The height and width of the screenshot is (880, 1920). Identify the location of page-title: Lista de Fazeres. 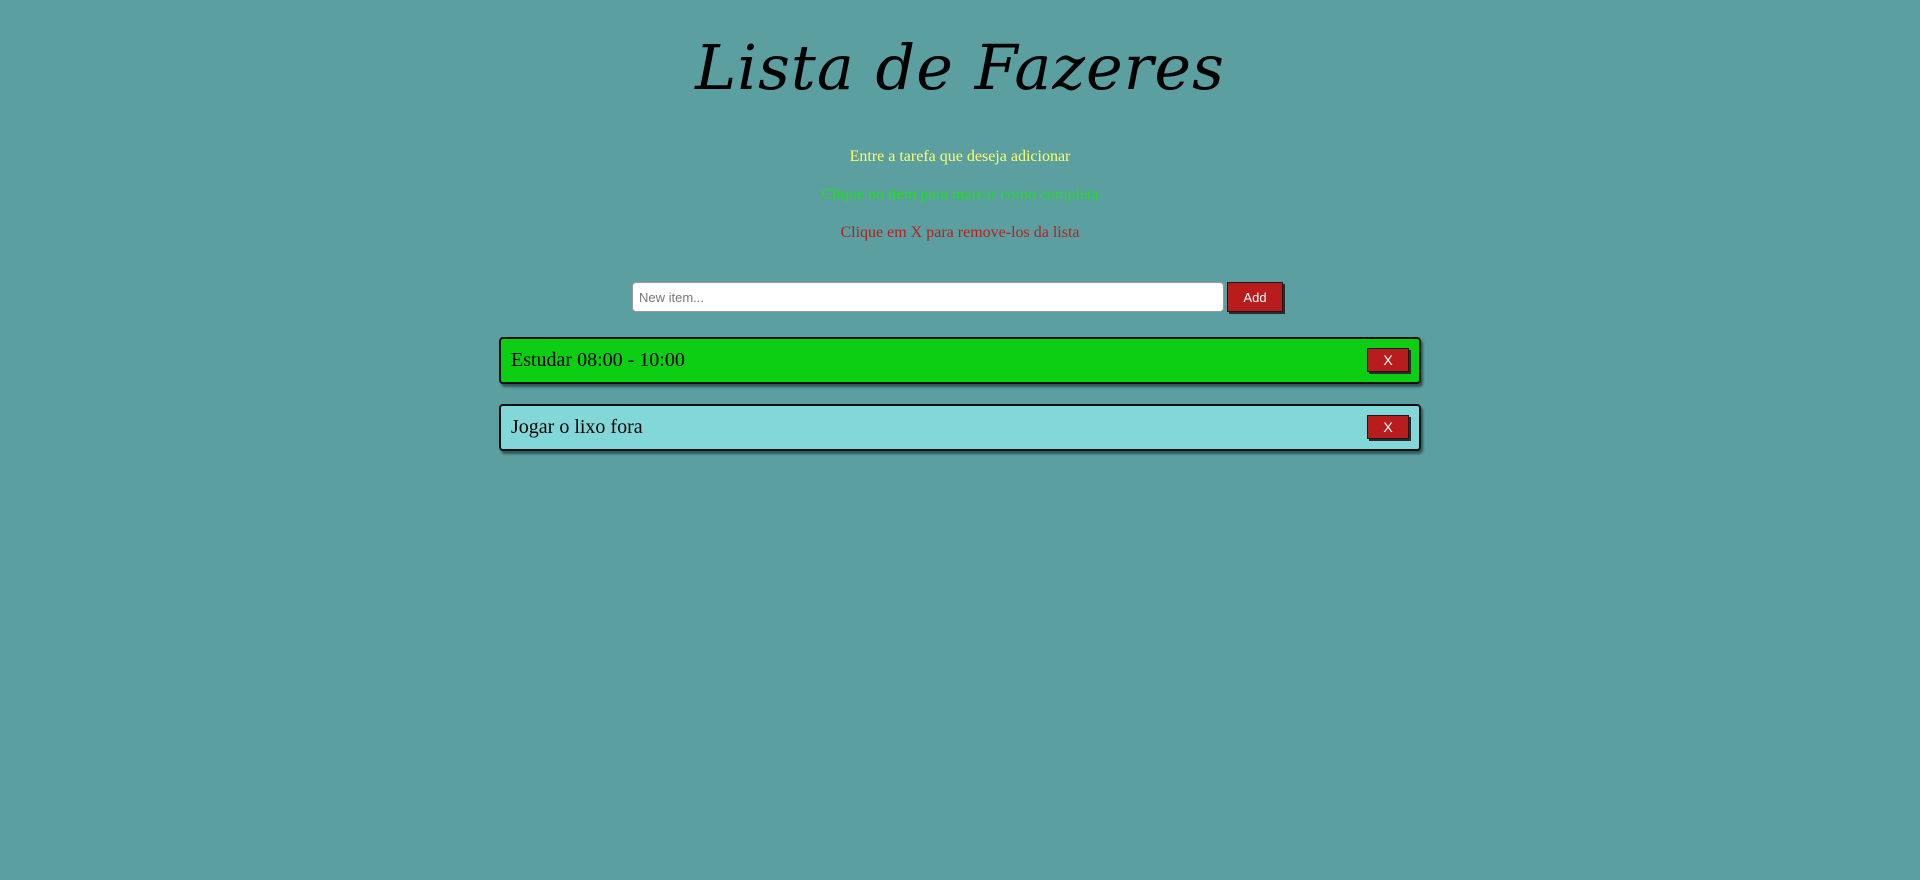
(960, 67).